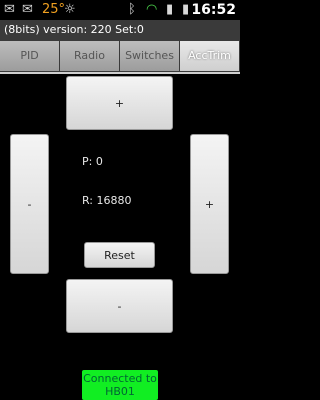 The image size is (320, 400). Describe the element at coordinates (213, 10) in the screenshot. I see `clock: 16:52` at that location.